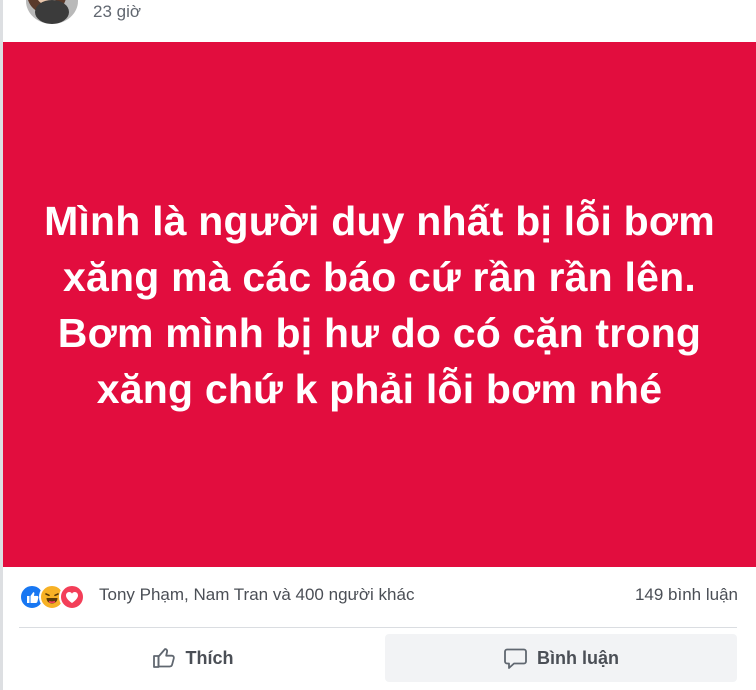  What do you see at coordinates (52, 12) in the screenshot?
I see `avatar` at bounding box center [52, 12].